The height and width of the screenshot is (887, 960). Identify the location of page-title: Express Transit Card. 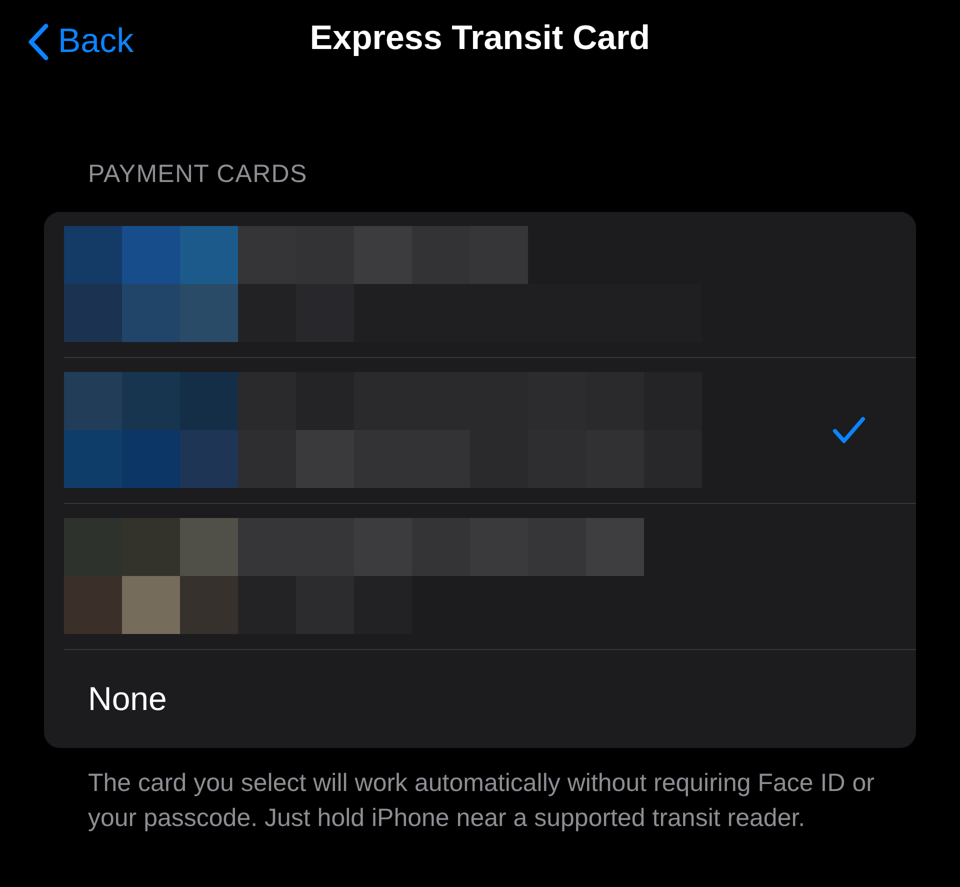
(480, 38).